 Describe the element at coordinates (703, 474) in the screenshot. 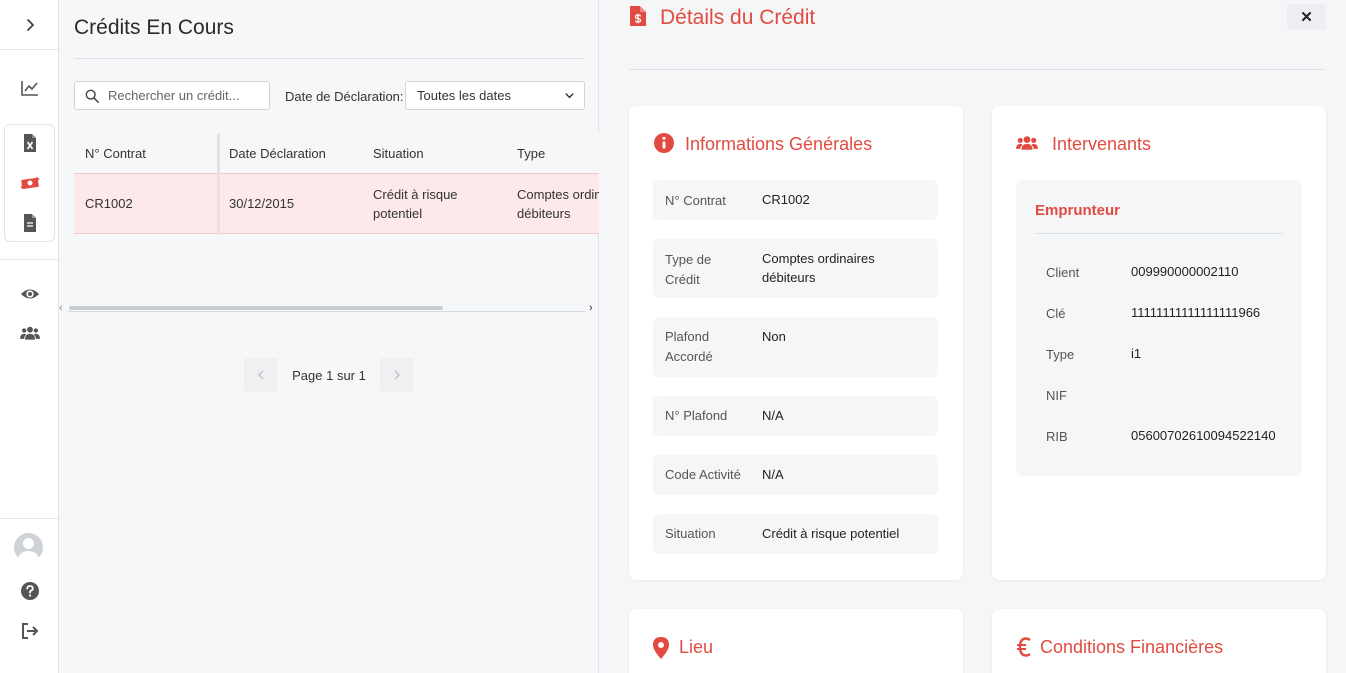

I see `info-key: Code Activité` at that location.